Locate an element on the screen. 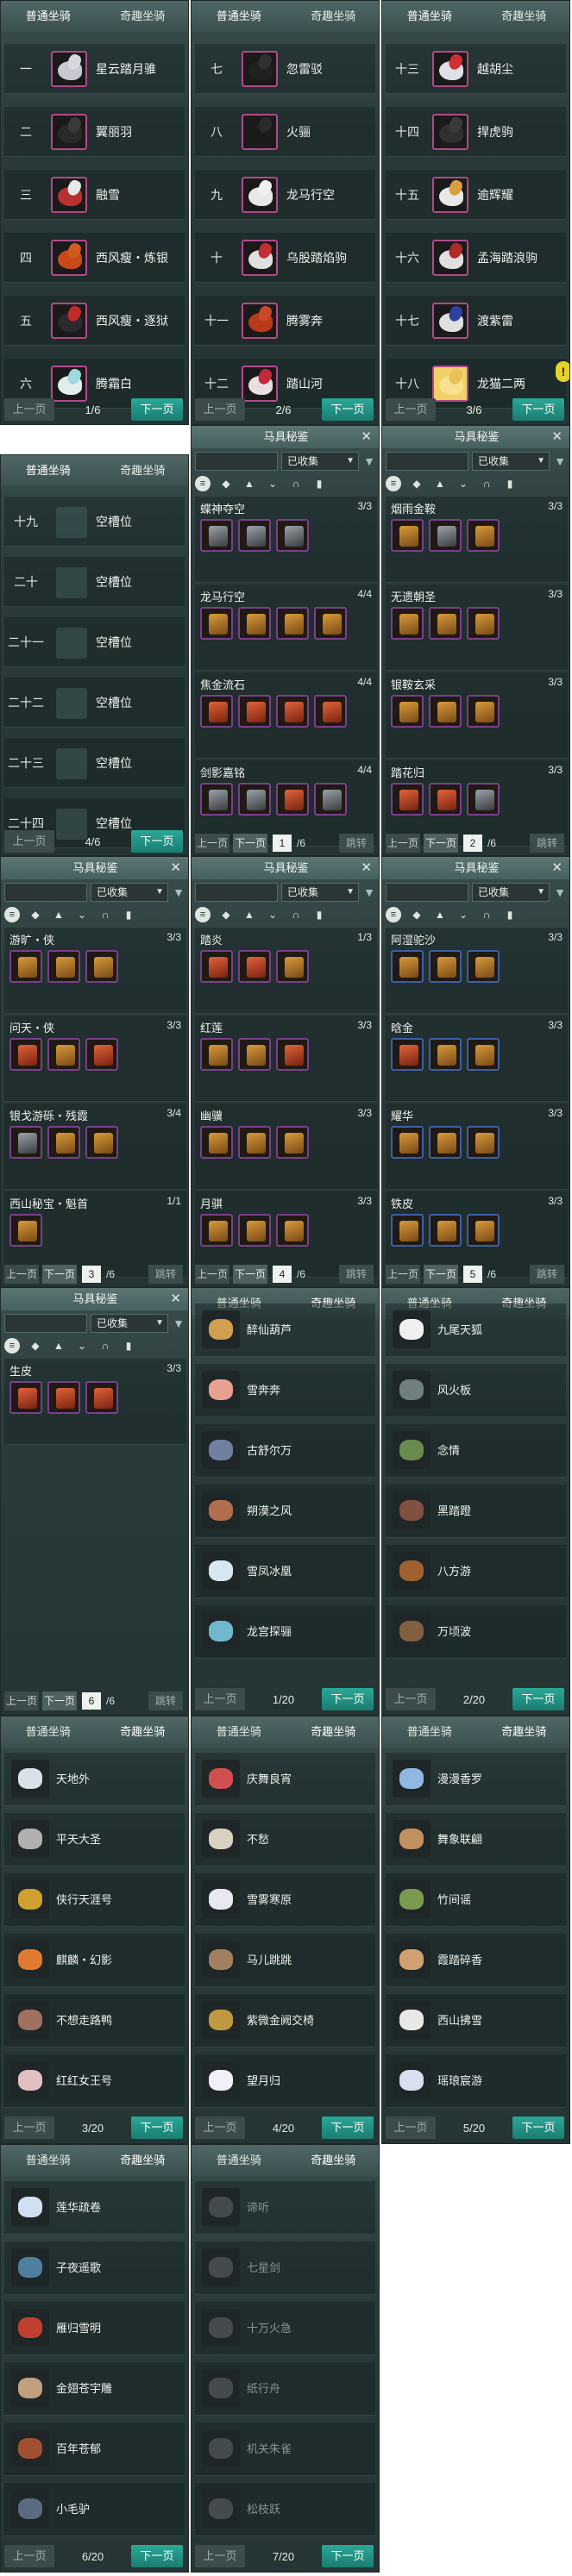 This screenshot has width=572, height=2576. fun-mount-row-locked: 十万火急 is located at coordinates (285, 2328).